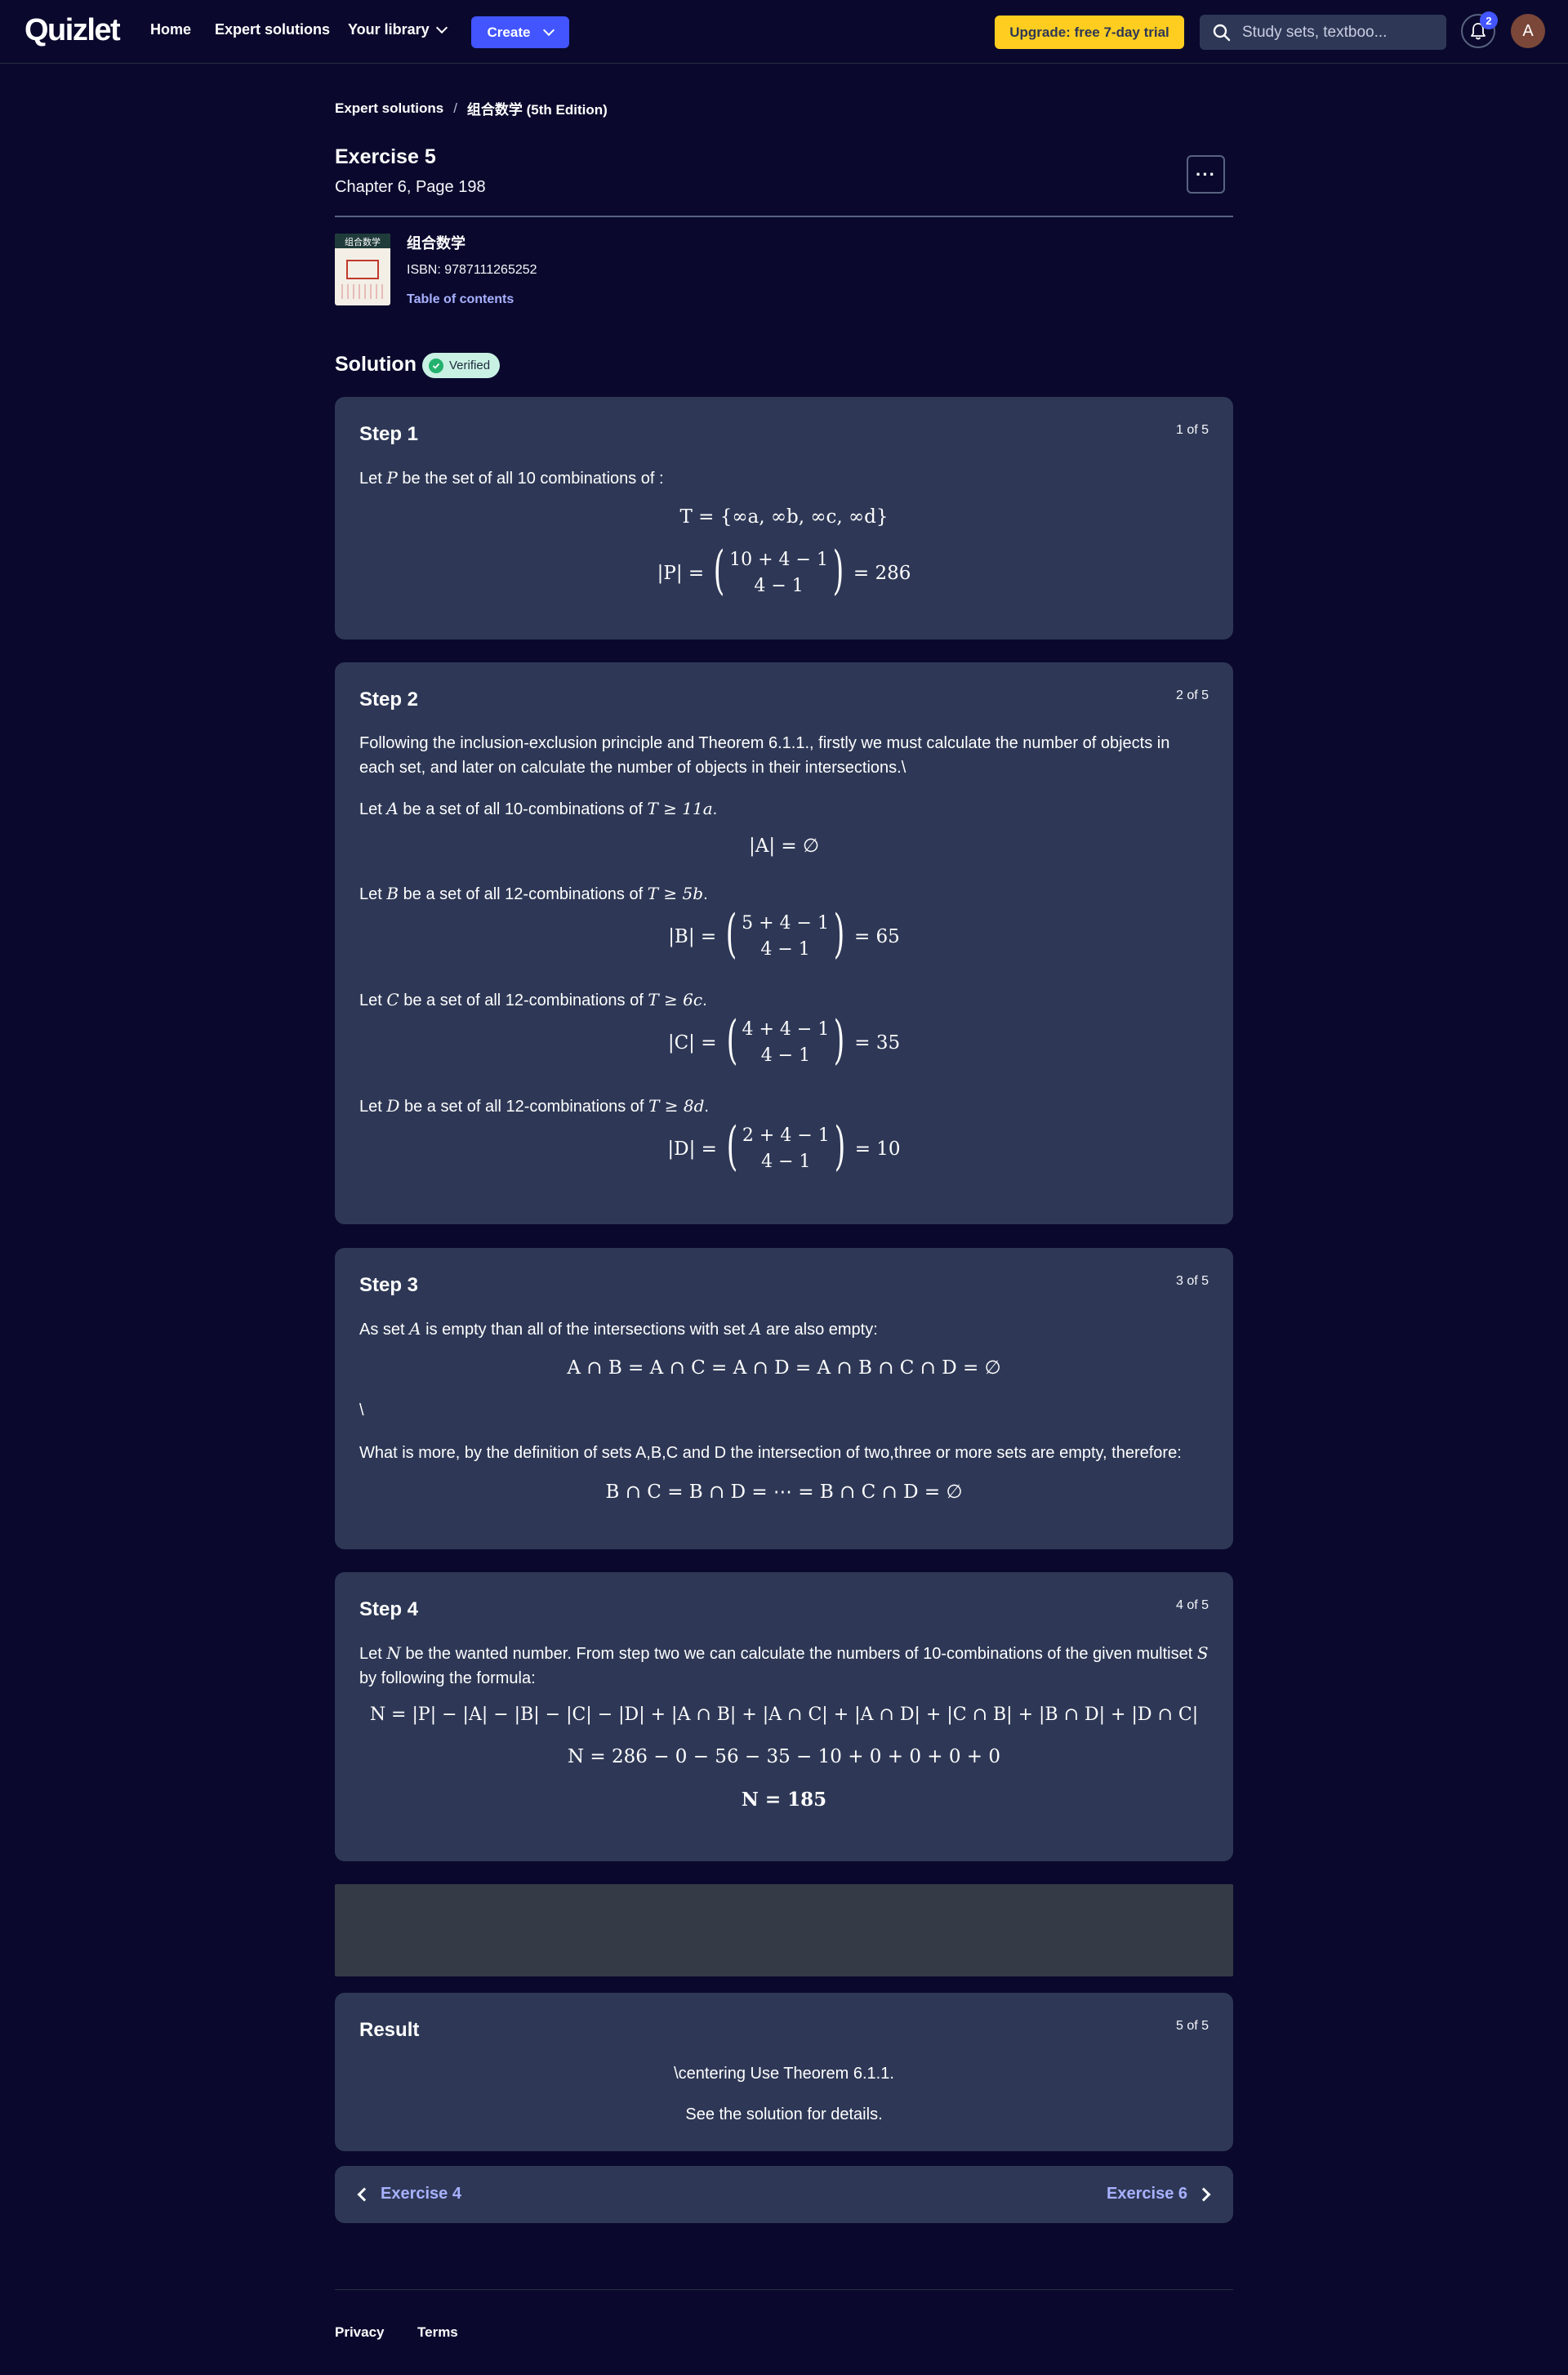 This screenshot has width=1568, height=2375. I want to click on exercise-subtitle: Chapter 6, Page 198, so click(410, 187).